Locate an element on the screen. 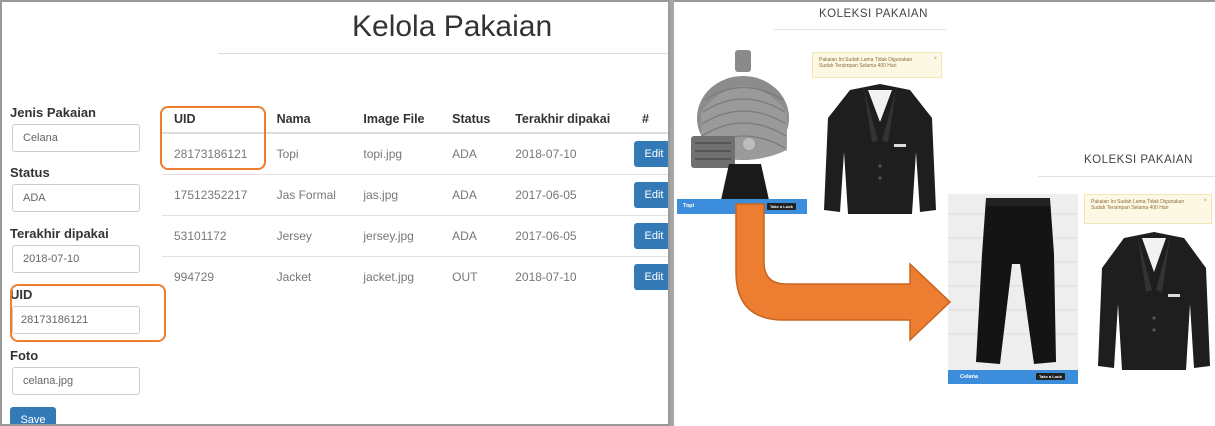 The image size is (1215, 426). title-divider is located at coordinates (443, 53).